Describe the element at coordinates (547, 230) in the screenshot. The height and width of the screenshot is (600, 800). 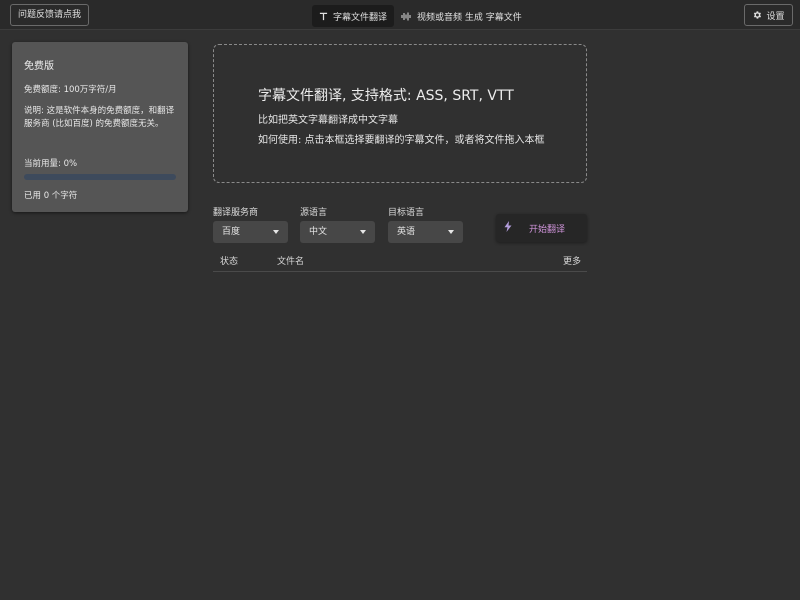
I see `start-translation-label: 开始翻译` at that location.